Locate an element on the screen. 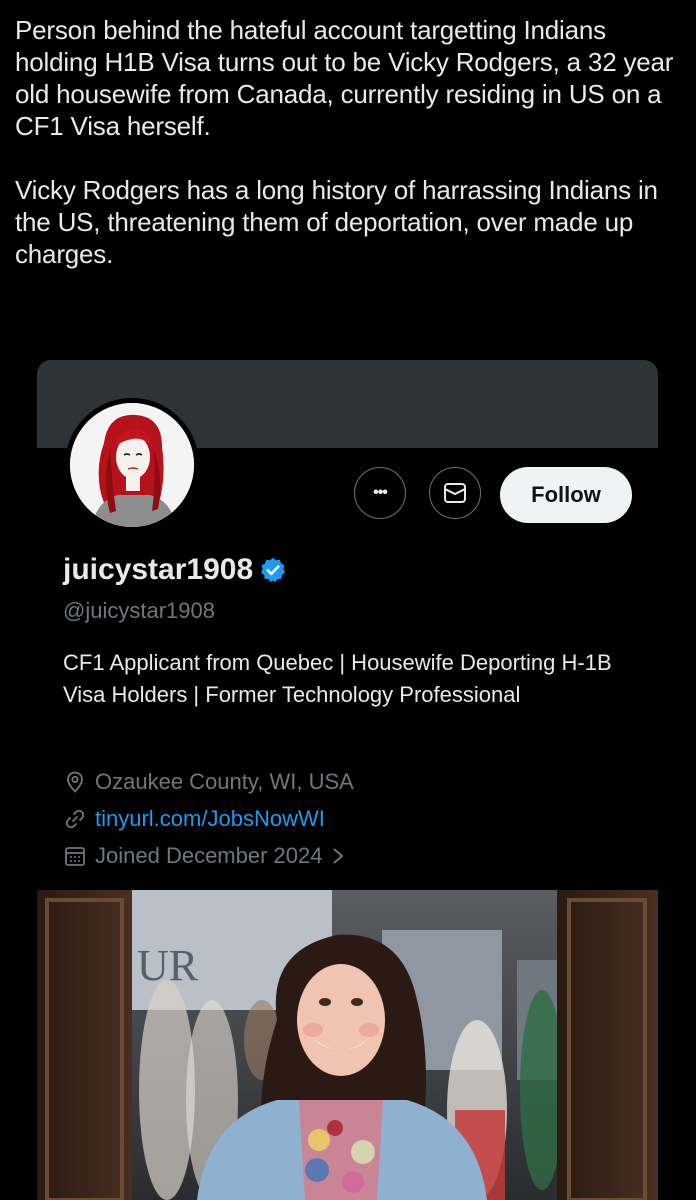 The width and height of the screenshot is (696, 1200). message-button is located at coordinates (455, 493).